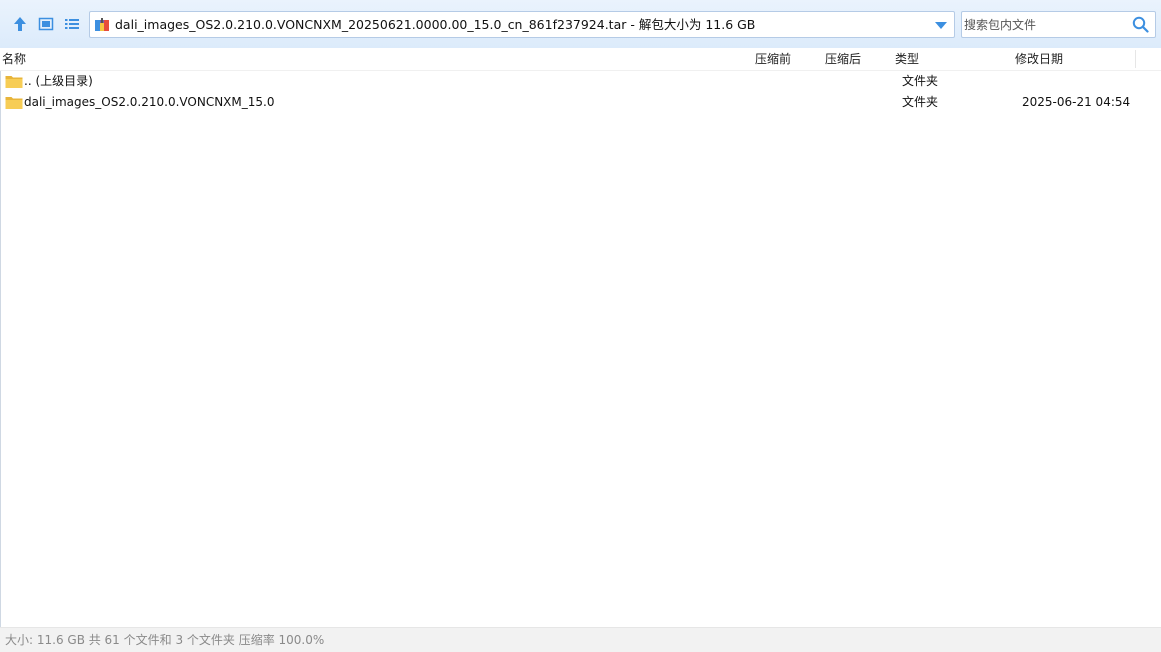  I want to click on list-view-button, so click(72, 24).